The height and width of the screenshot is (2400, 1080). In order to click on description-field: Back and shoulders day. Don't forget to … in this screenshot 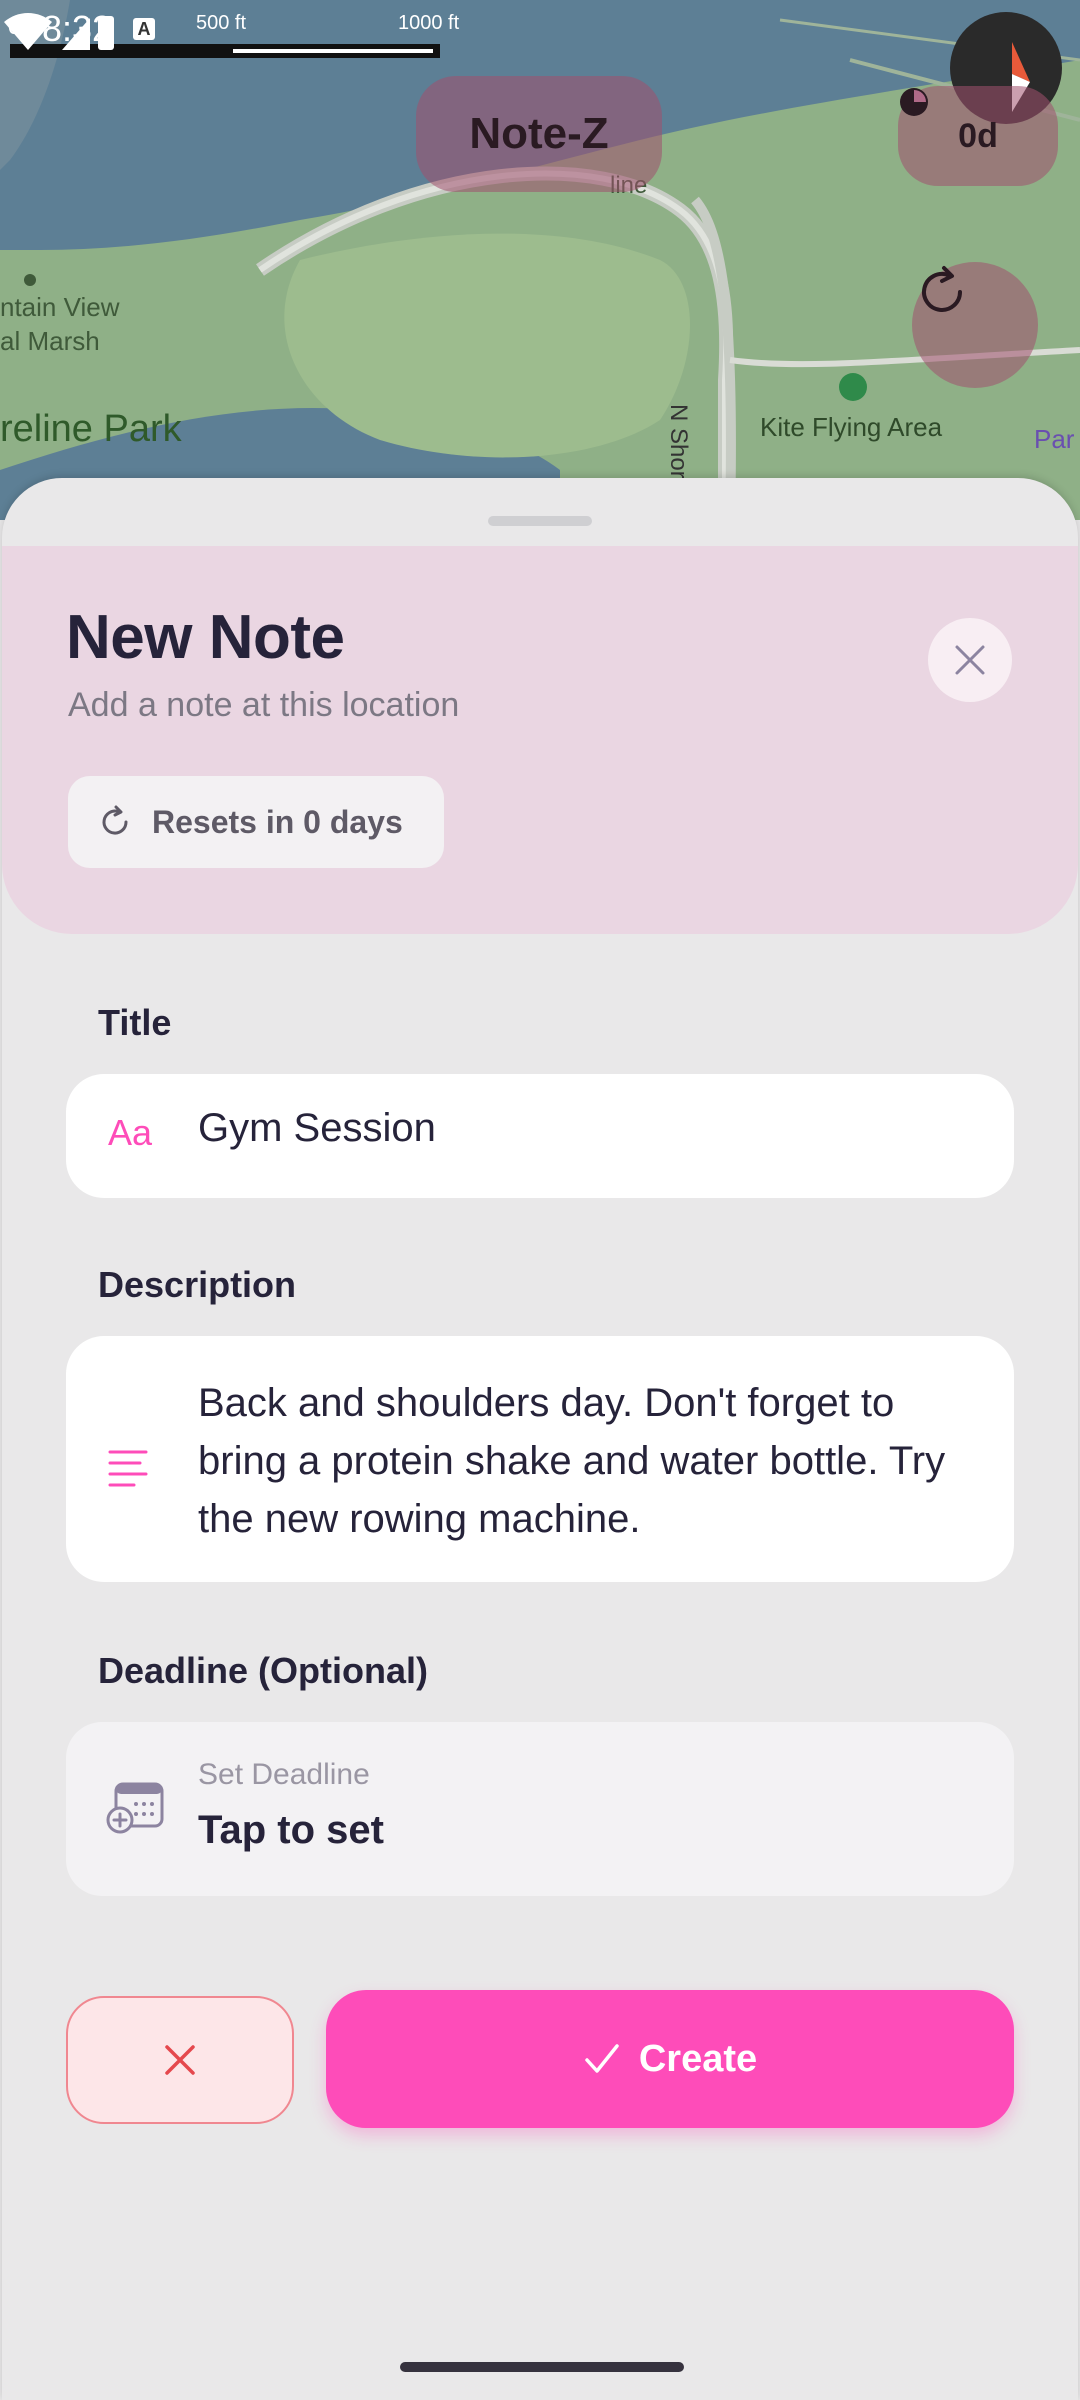, I will do `click(540, 1459)`.